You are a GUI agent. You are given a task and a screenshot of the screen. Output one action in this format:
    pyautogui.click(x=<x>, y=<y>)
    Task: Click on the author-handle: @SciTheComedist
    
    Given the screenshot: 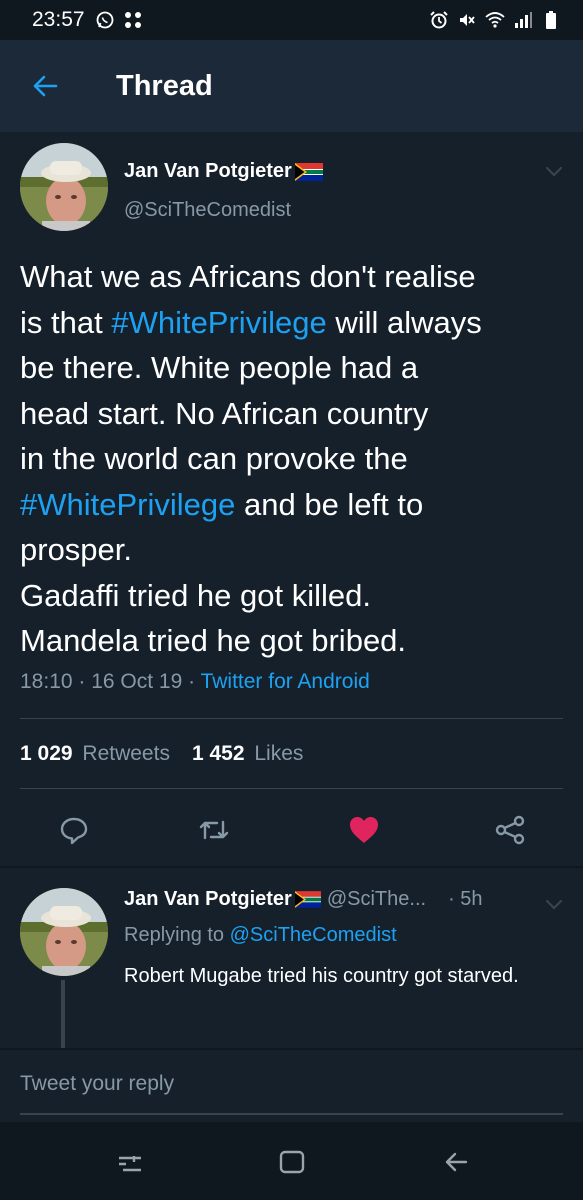 What is the action you would take?
    pyautogui.click(x=207, y=210)
    